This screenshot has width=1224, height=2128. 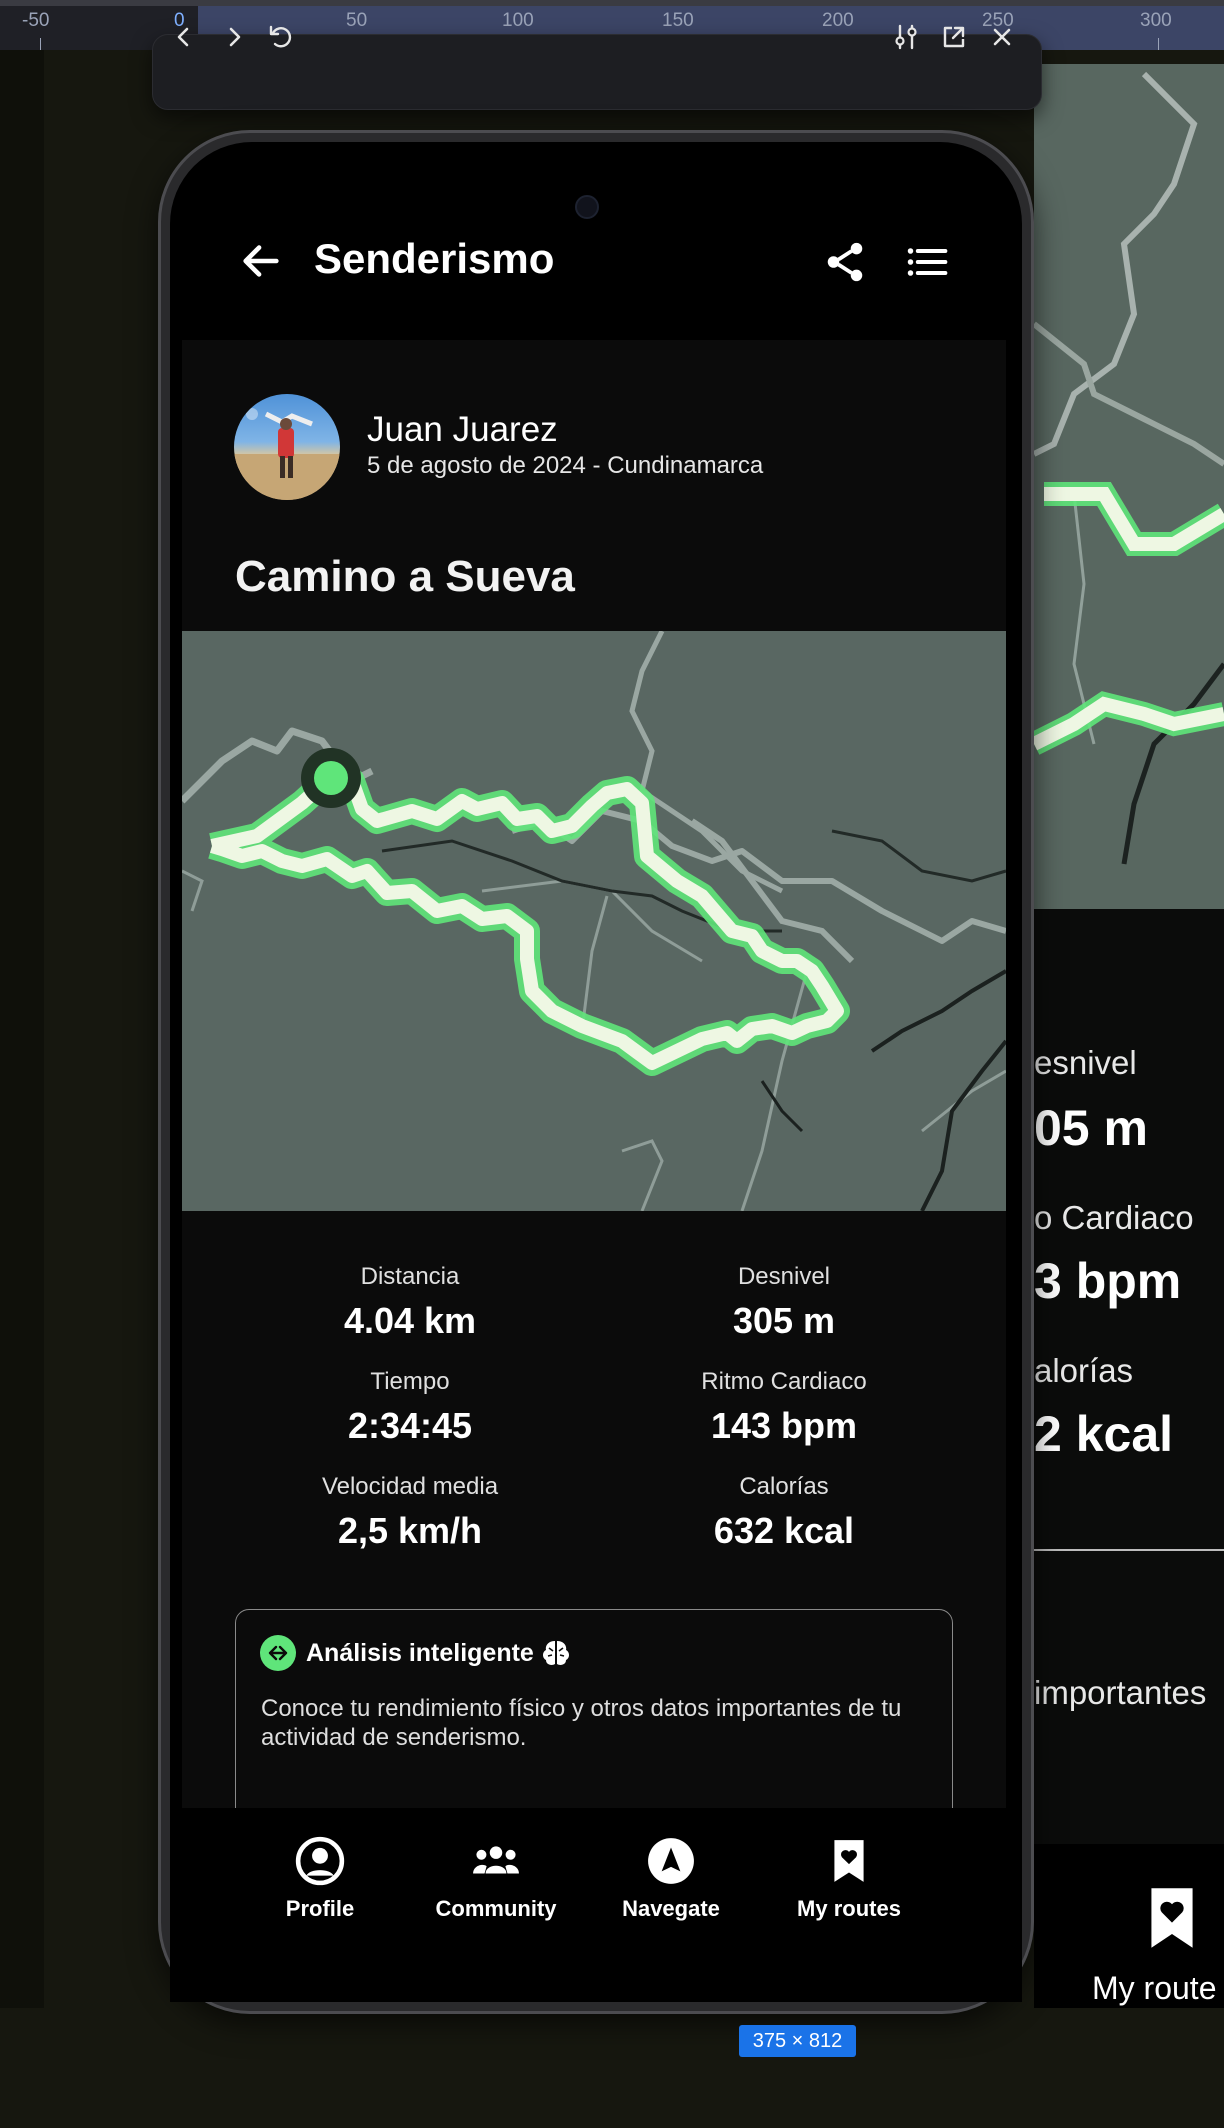 I want to click on bg-text: 05 m, so click(x=1091, y=1128).